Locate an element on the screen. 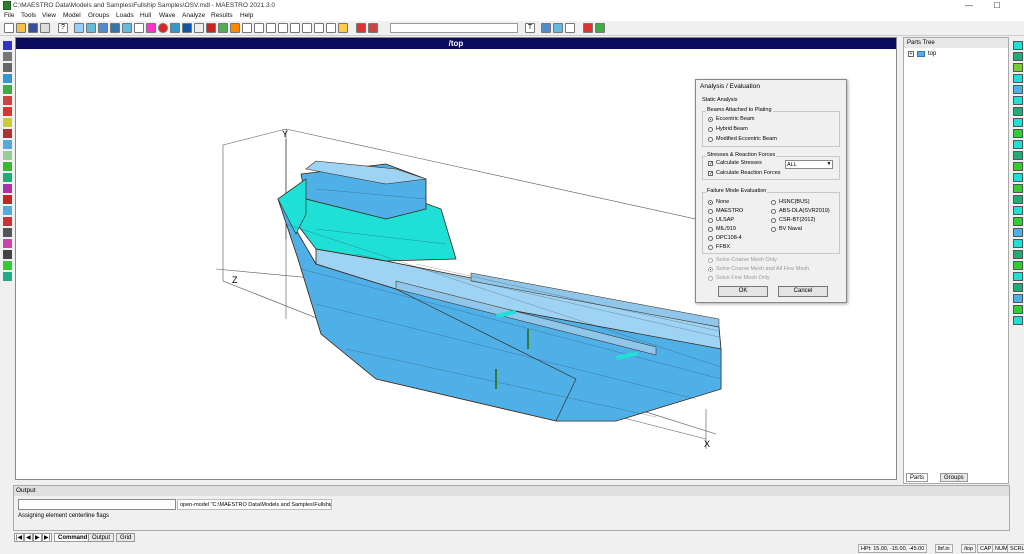 The height and width of the screenshot is (554, 1024). cancel-button: Cancel is located at coordinates (803, 291).